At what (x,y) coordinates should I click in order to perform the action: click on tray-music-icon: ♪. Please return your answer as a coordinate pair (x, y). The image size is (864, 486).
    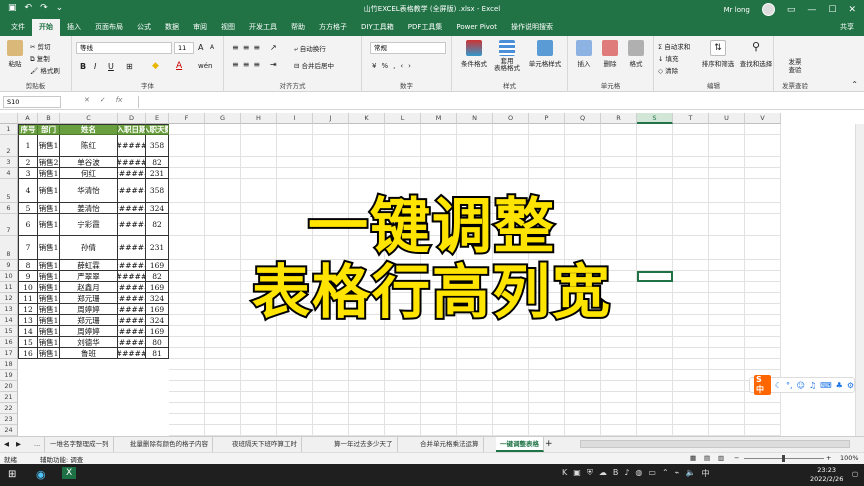
    Looking at the image, I should click on (626, 473).